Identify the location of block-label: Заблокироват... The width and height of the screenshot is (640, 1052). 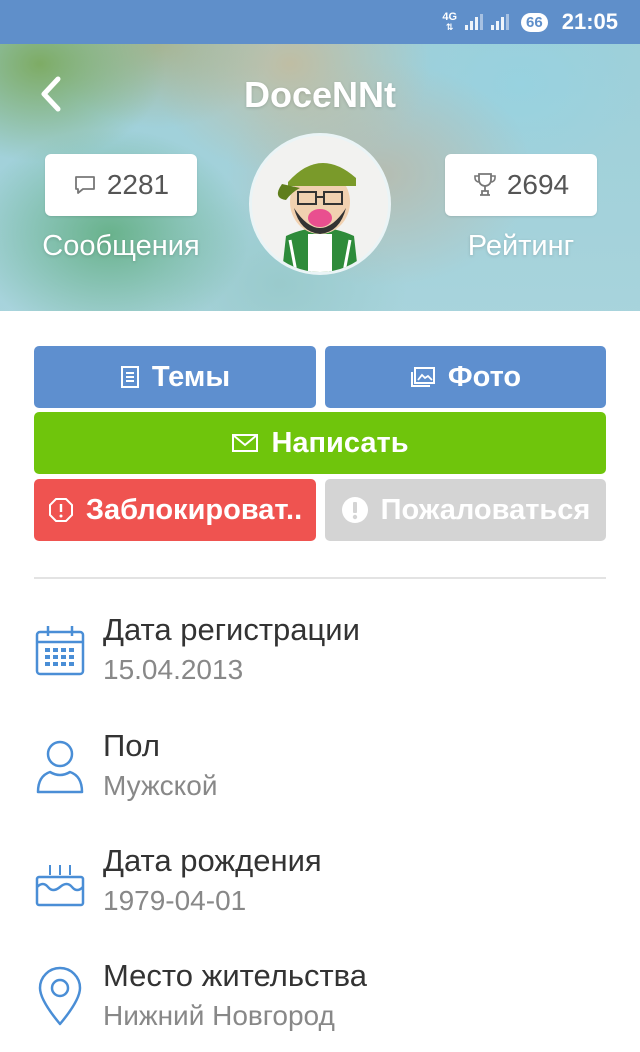
(194, 509).